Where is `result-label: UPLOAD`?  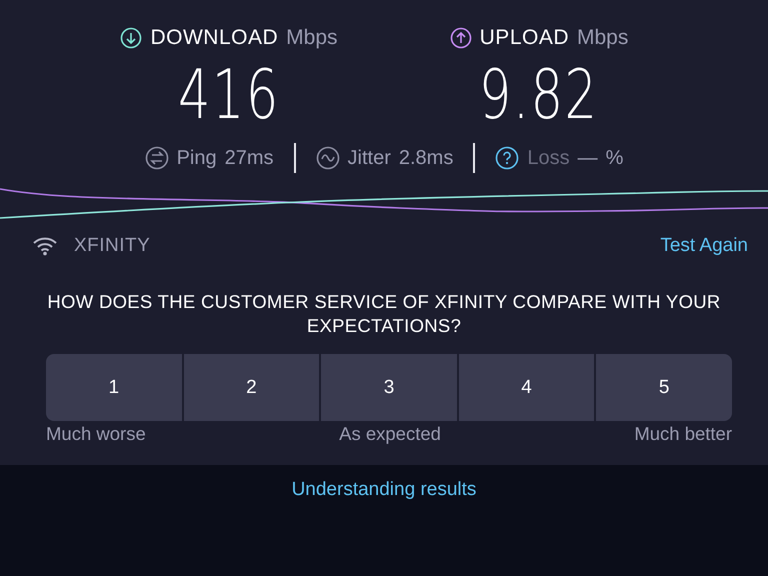 result-label: UPLOAD is located at coordinates (524, 38).